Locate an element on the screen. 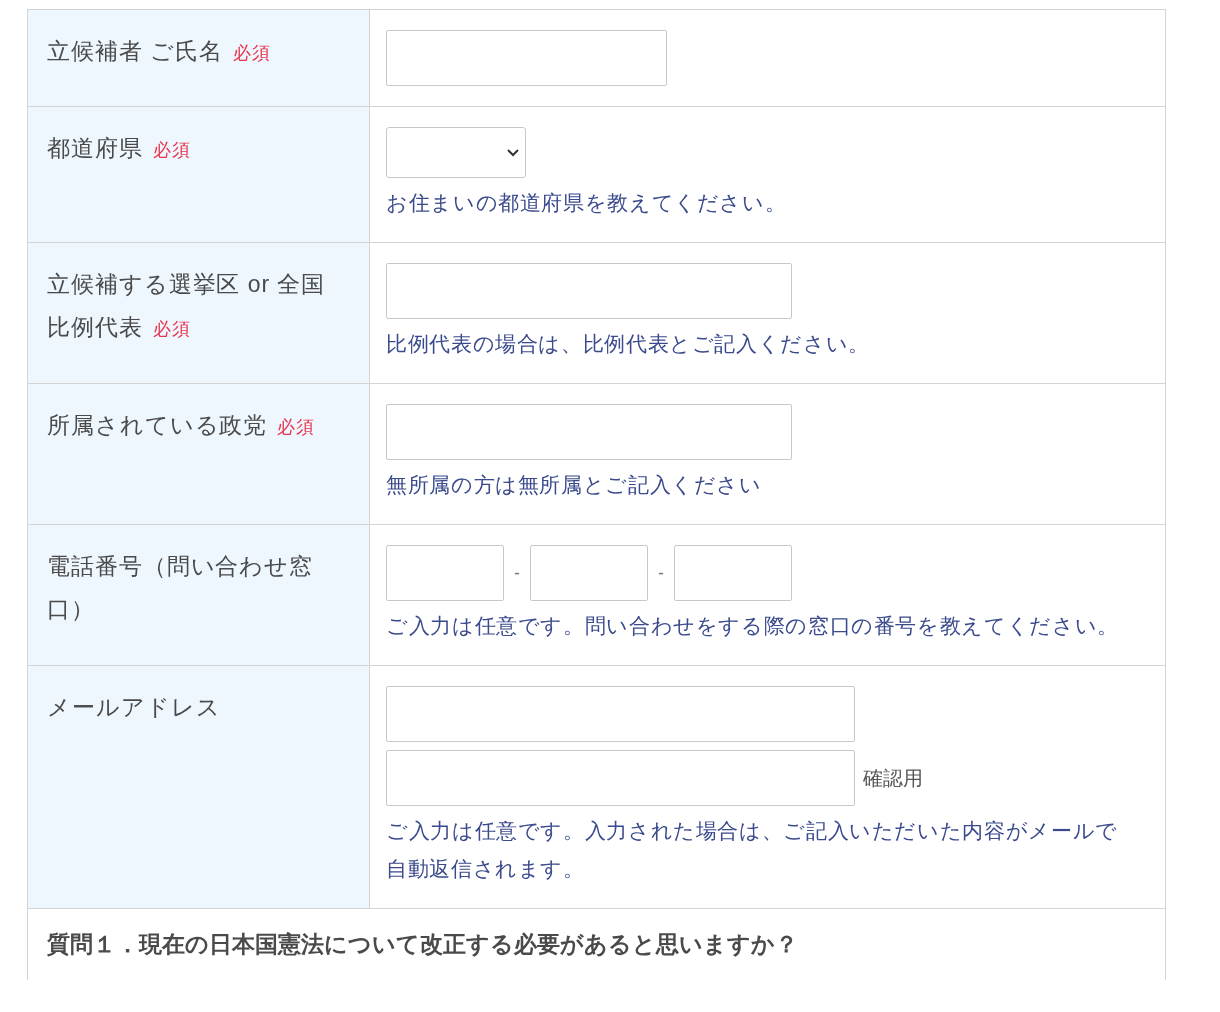 This screenshot has width=1220, height=1012. field-label: 立候補する選挙区 or 全国比例代表 必須 is located at coordinates (187, 306).